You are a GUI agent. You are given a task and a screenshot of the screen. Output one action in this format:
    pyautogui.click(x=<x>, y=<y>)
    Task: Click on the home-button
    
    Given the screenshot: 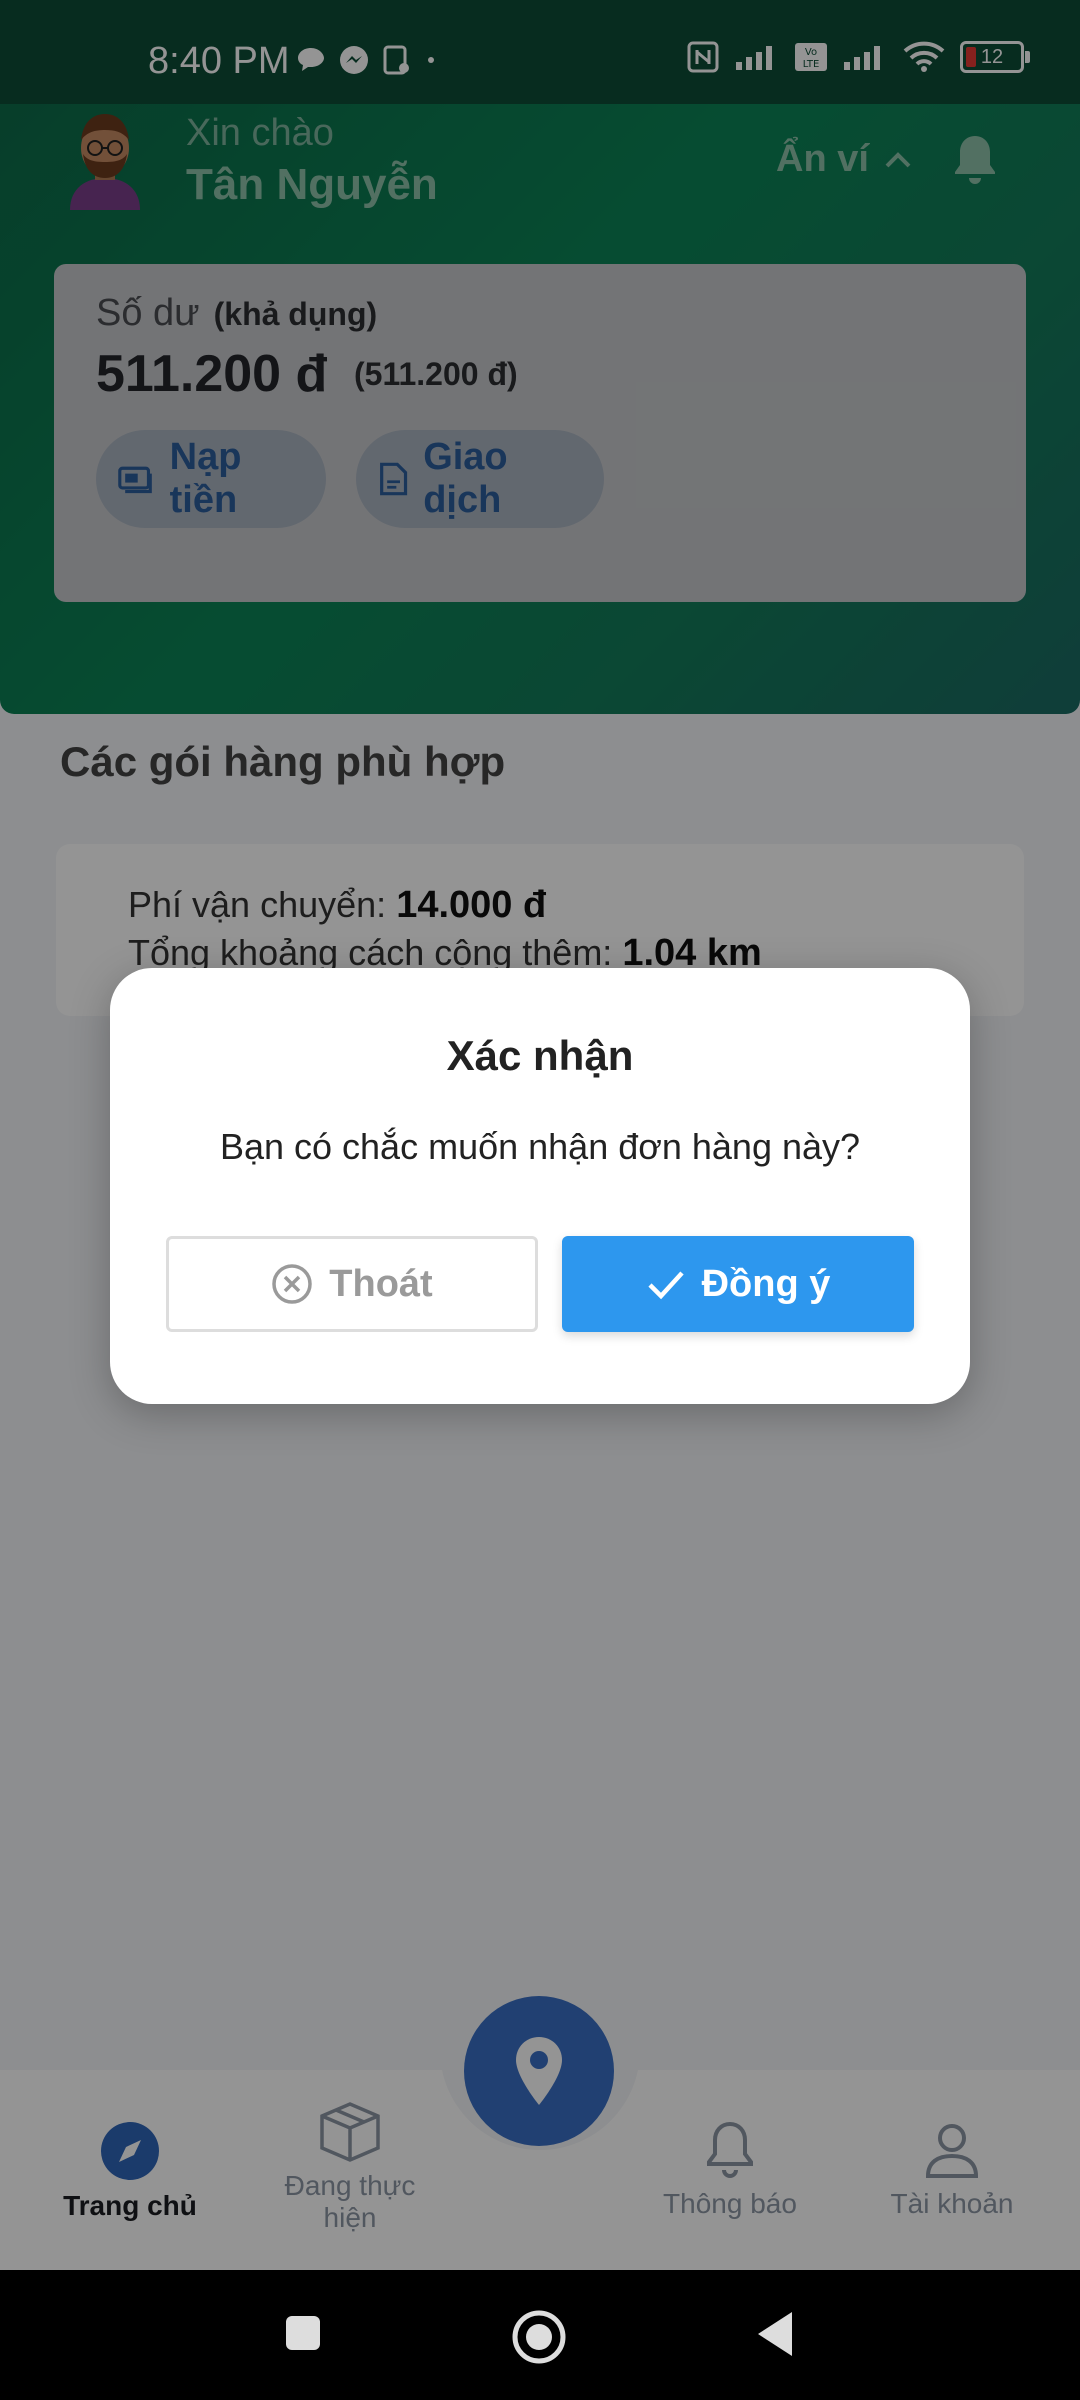 What is the action you would take?
    pyautogui.click(x=539, y=2337)
    